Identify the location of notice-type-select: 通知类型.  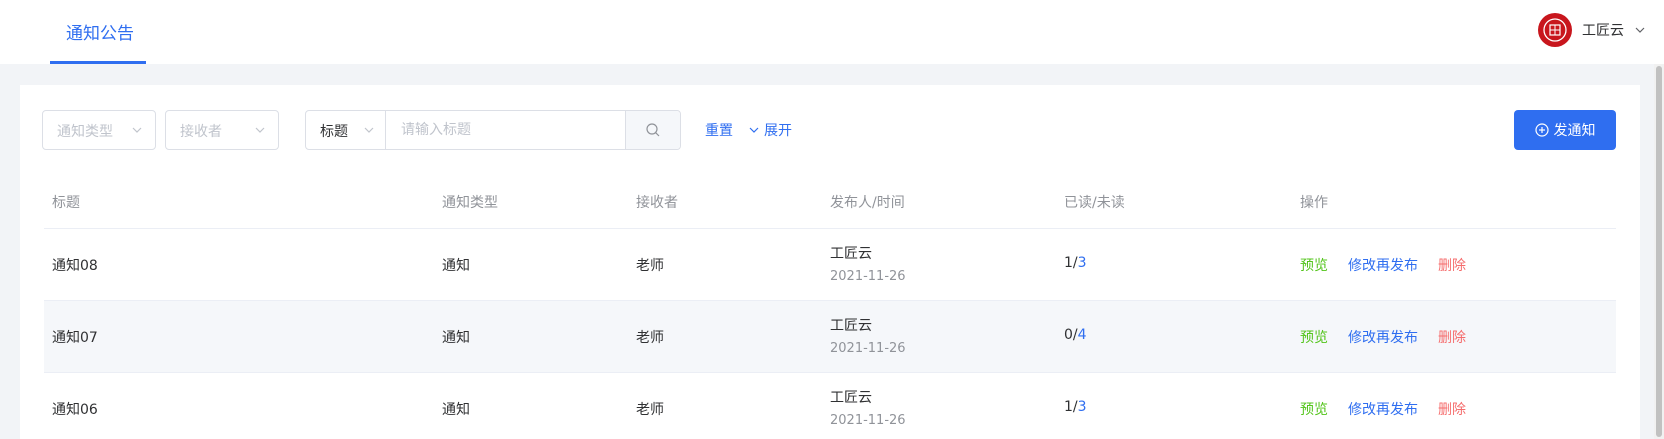
(99, 130).